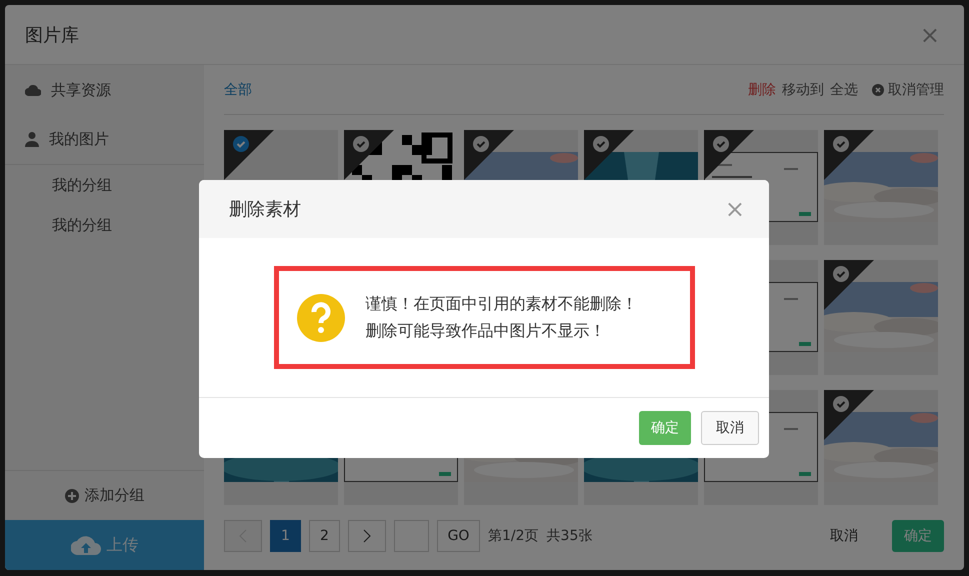  I want to click on sidebar-item-label: 我的图片, so click(79, 139).